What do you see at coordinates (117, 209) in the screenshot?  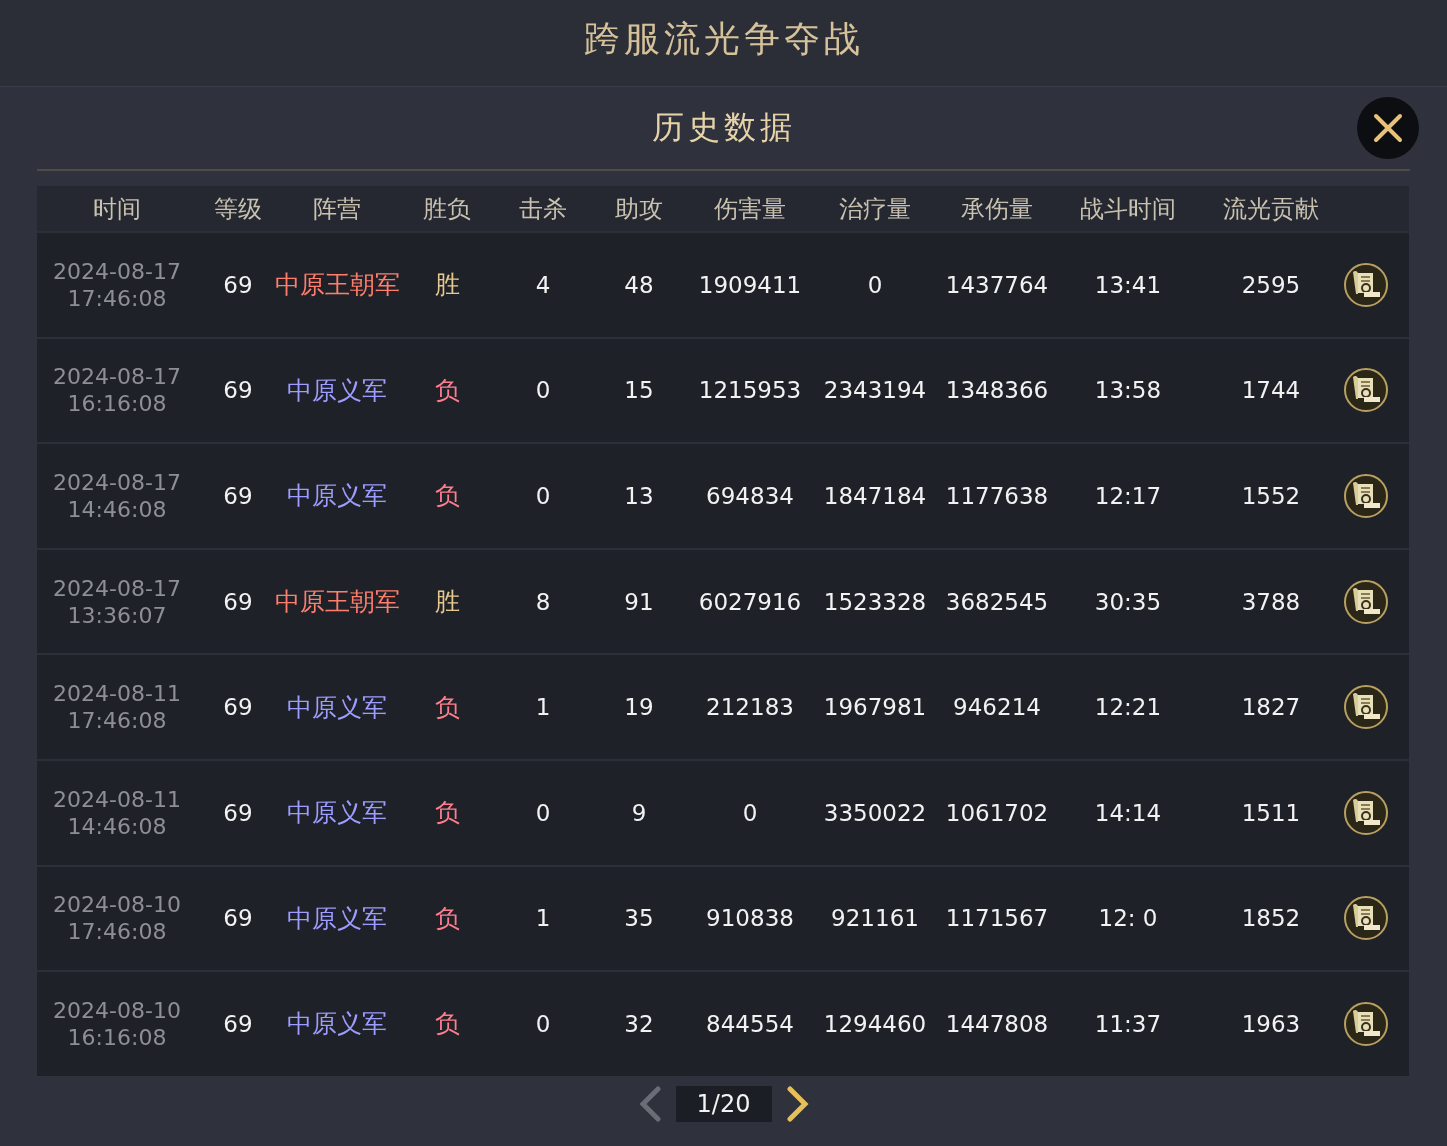 I see `column-header: 时间` at bounding box center [117, 209].